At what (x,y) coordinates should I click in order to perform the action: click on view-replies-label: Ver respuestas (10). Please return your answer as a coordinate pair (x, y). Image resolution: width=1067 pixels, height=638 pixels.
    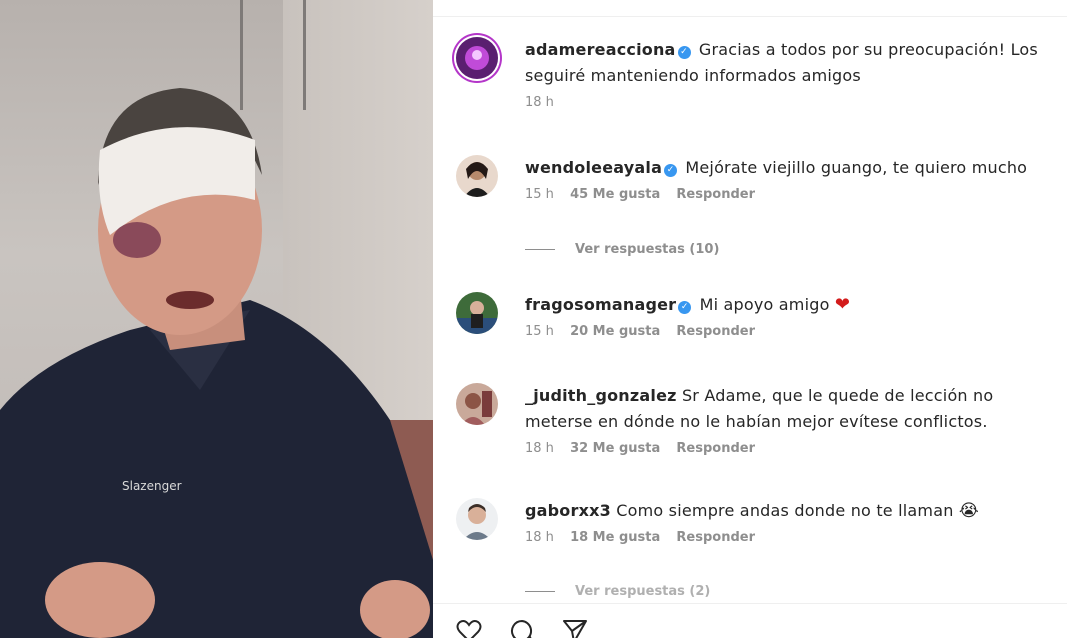
    Looking at the image, I should click on (647, 249).